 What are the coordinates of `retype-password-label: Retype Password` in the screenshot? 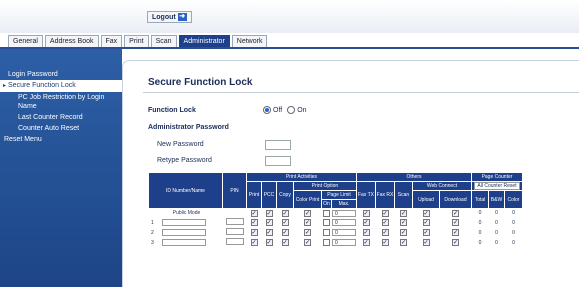 It's located at (184, 160).